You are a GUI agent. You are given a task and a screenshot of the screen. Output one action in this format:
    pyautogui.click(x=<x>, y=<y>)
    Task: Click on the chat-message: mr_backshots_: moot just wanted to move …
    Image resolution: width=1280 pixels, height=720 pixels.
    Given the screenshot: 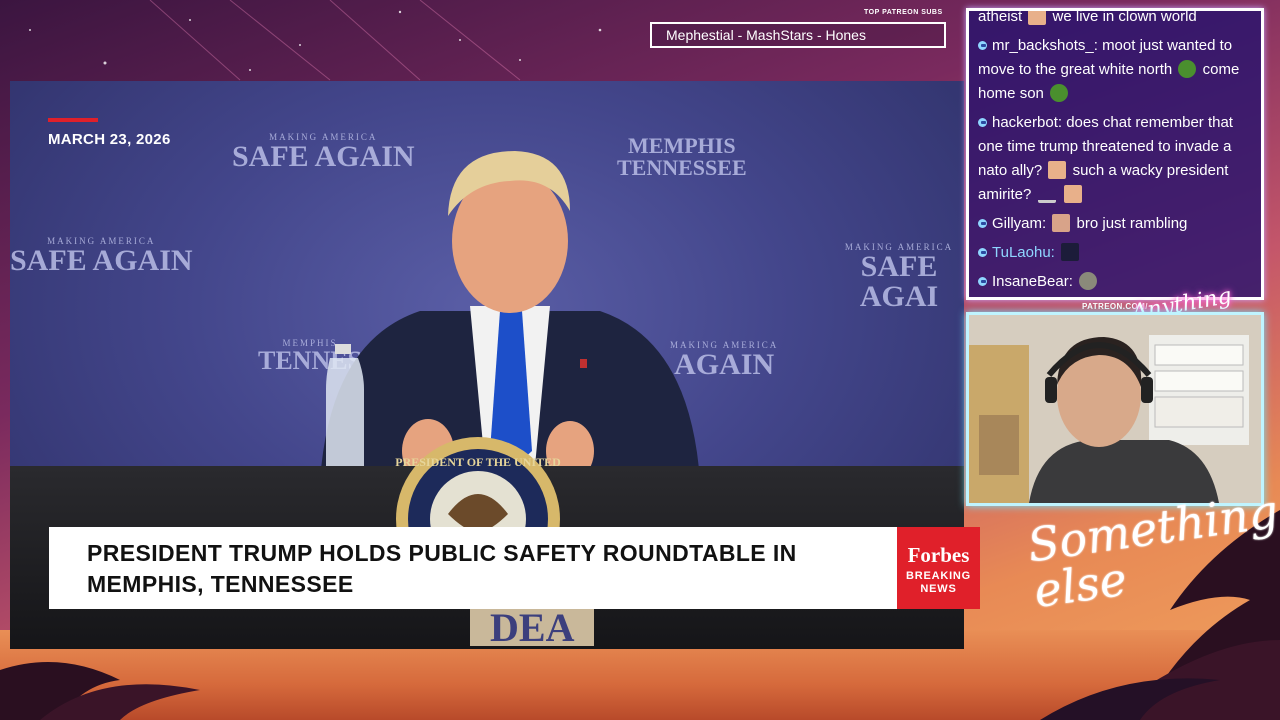 What is the action you would take?
    pyautogui.click(x=1109, y=69)
    